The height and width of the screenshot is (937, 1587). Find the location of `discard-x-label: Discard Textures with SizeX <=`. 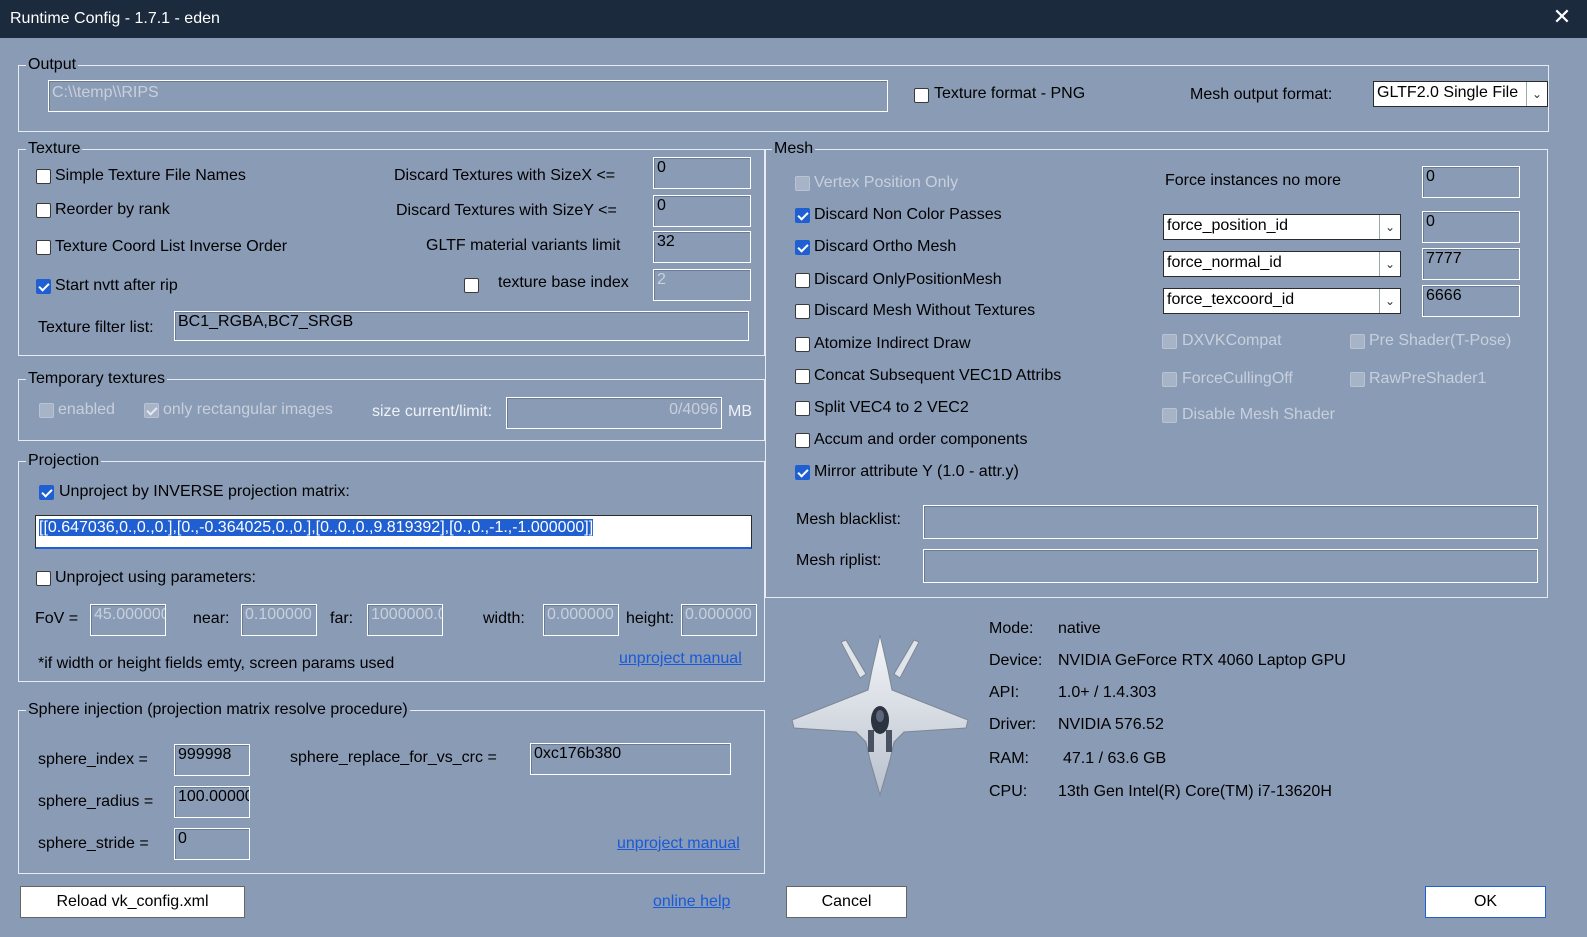

discard-x-label: Discard Textures with SizeX <= is located at coordinates (505, 175).